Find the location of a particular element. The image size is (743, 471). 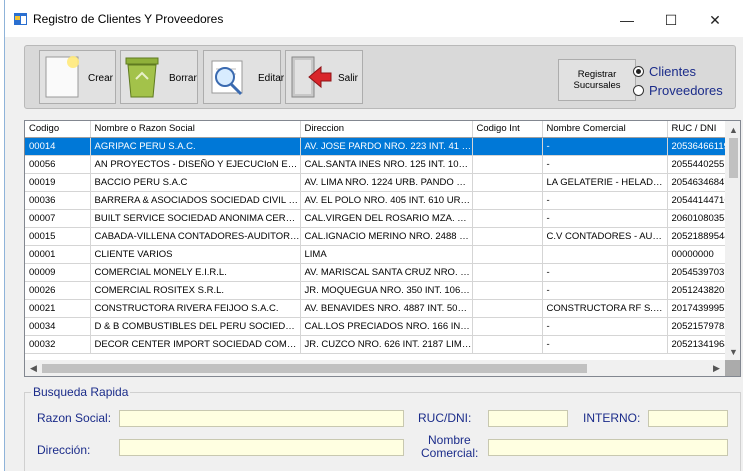

column-header: Codigo Int is located at coordinates (507, 129).